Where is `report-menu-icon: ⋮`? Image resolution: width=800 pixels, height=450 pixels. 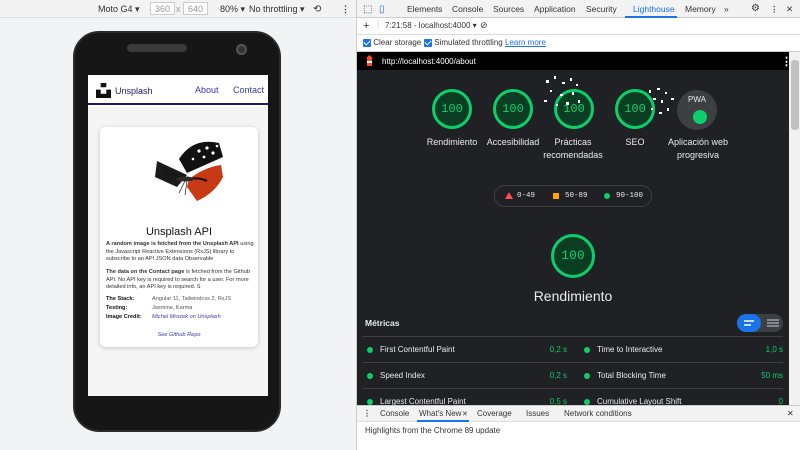 report-menu-icon: ⋮ is located at coordinates (785, 61).